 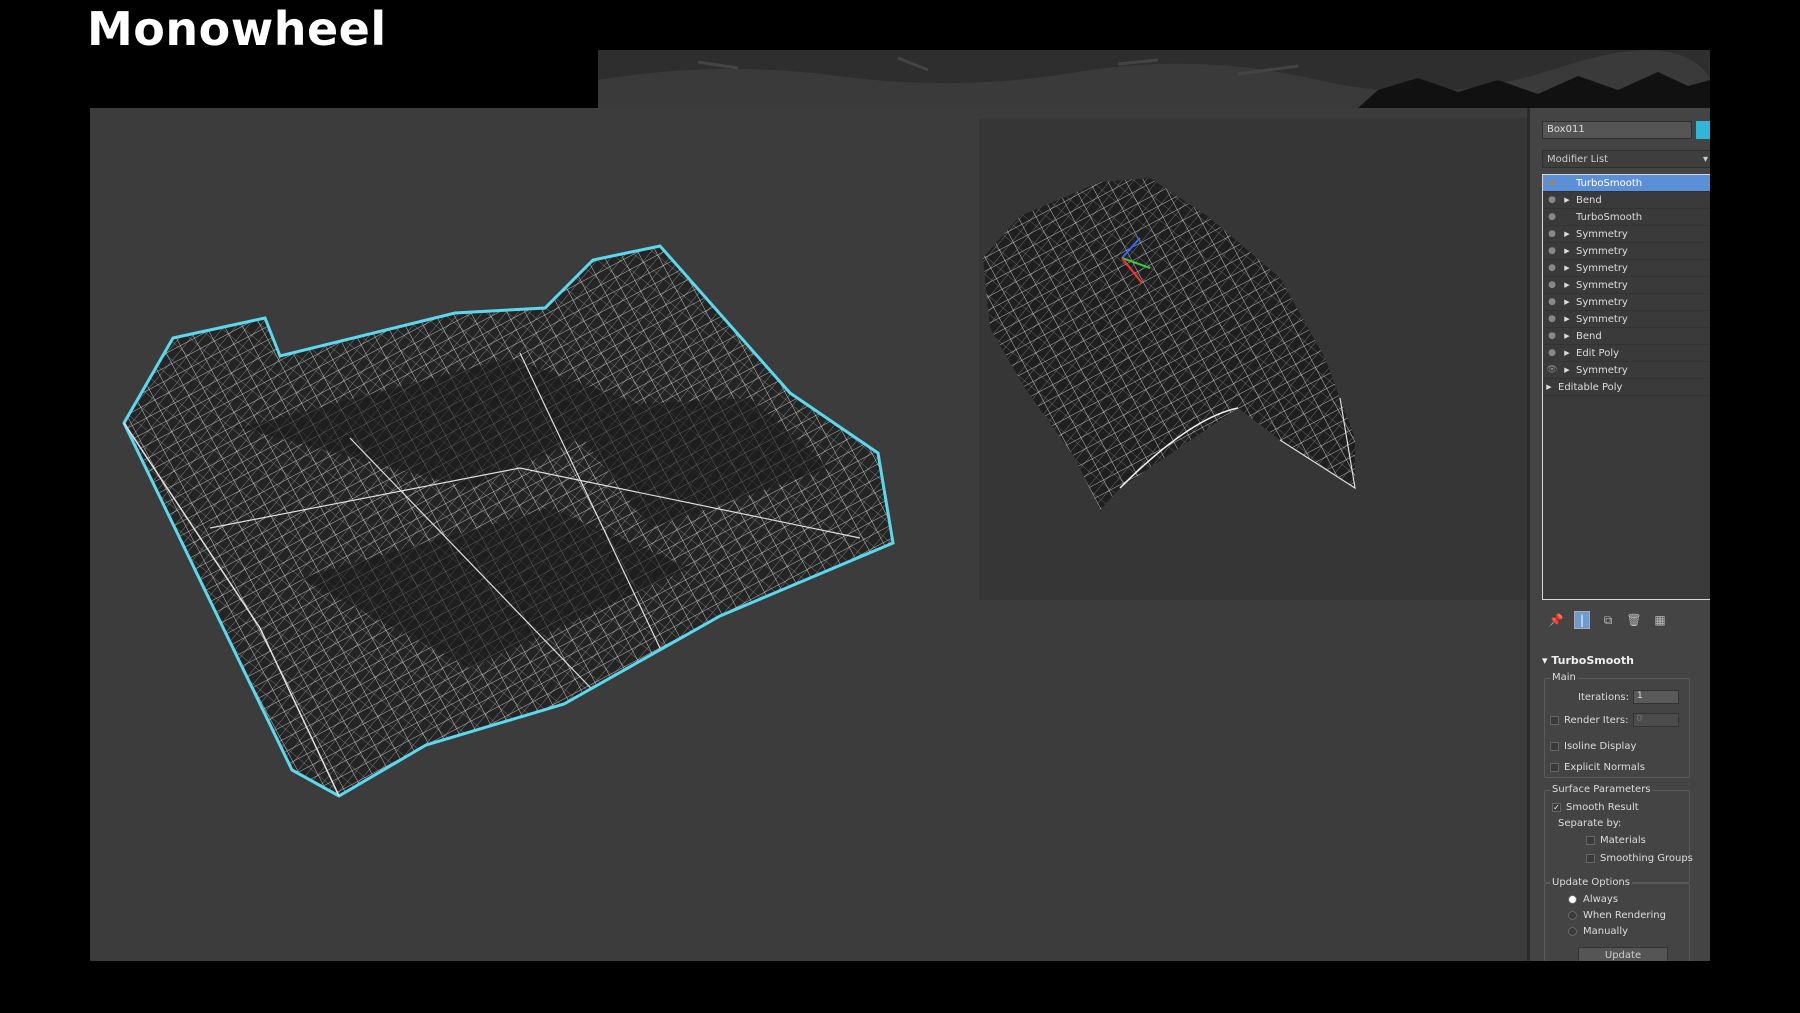 I want to click on render-iters-param: Render Iters: 0, so click(x=1614, y=720).